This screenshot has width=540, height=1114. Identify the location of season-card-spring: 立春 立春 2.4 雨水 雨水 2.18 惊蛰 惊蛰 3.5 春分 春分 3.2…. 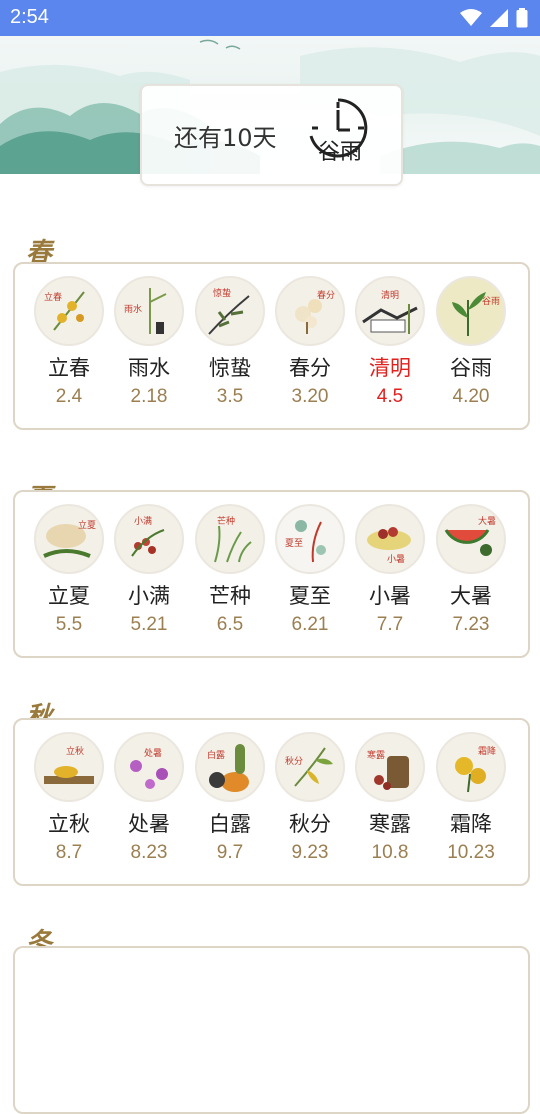
(271, 346).